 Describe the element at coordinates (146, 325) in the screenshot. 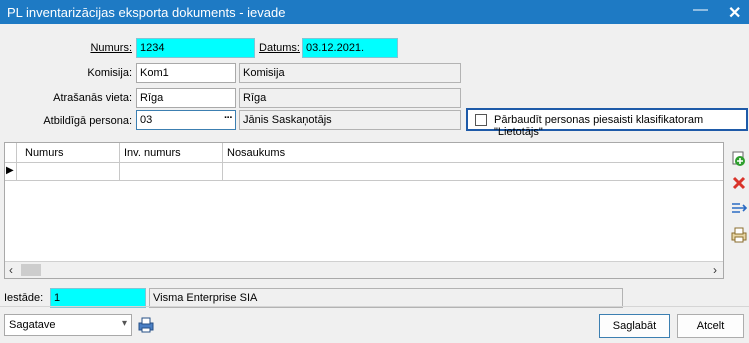

I see `printer-icon` at that location.